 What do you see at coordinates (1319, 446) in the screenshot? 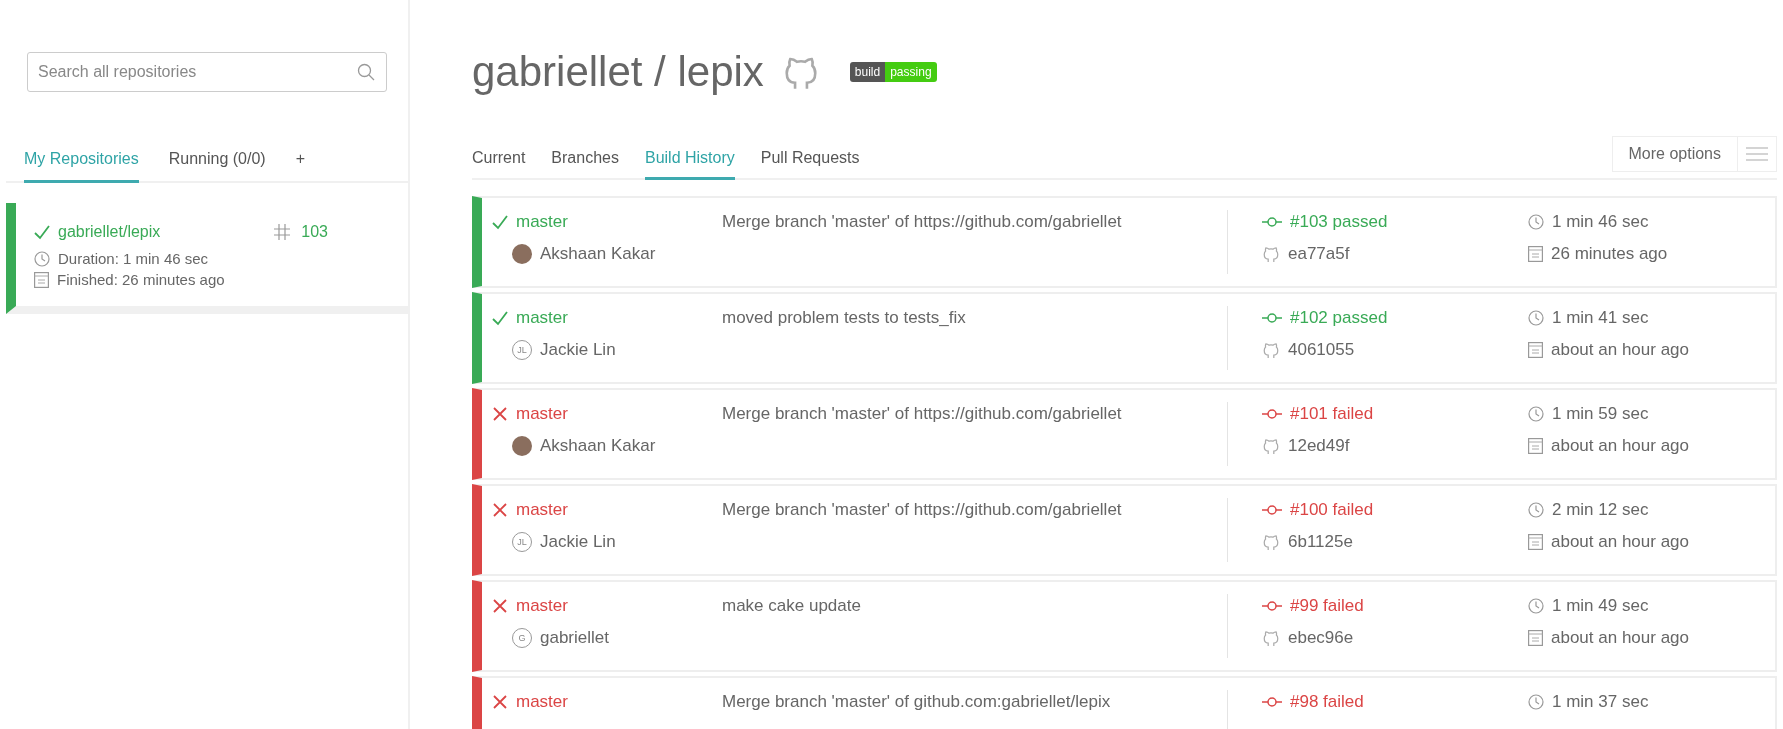
I see `commit-hash: 12ed49f` at bounding box center [1319, 446].